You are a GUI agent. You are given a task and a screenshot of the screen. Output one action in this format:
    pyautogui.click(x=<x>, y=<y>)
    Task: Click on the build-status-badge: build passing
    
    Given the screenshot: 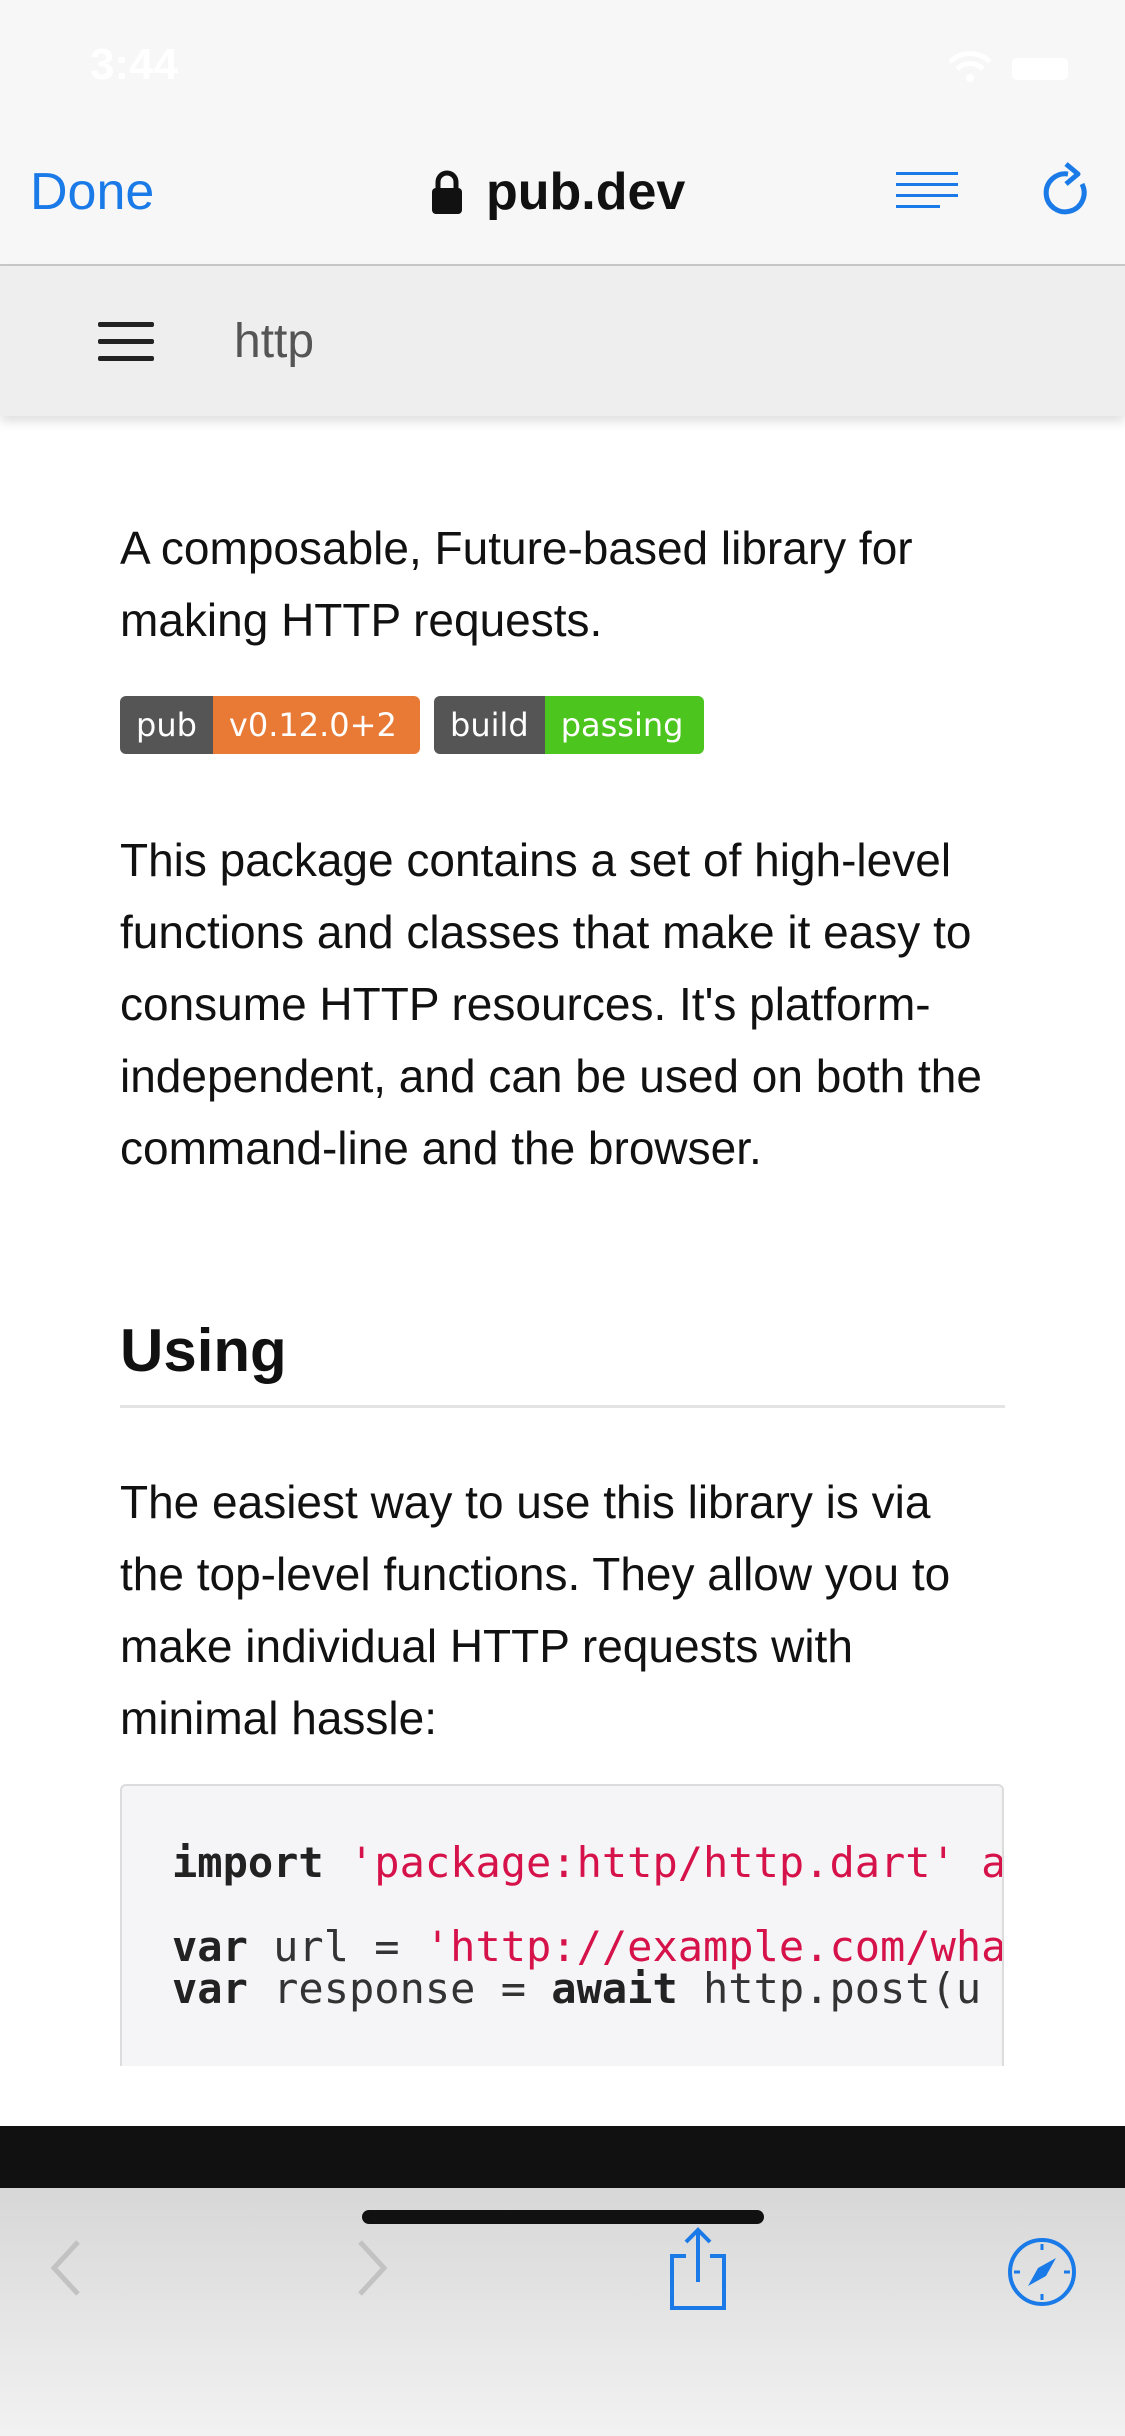 What is the action you would take?
    pyautogui.click(x=569, y=725)
    